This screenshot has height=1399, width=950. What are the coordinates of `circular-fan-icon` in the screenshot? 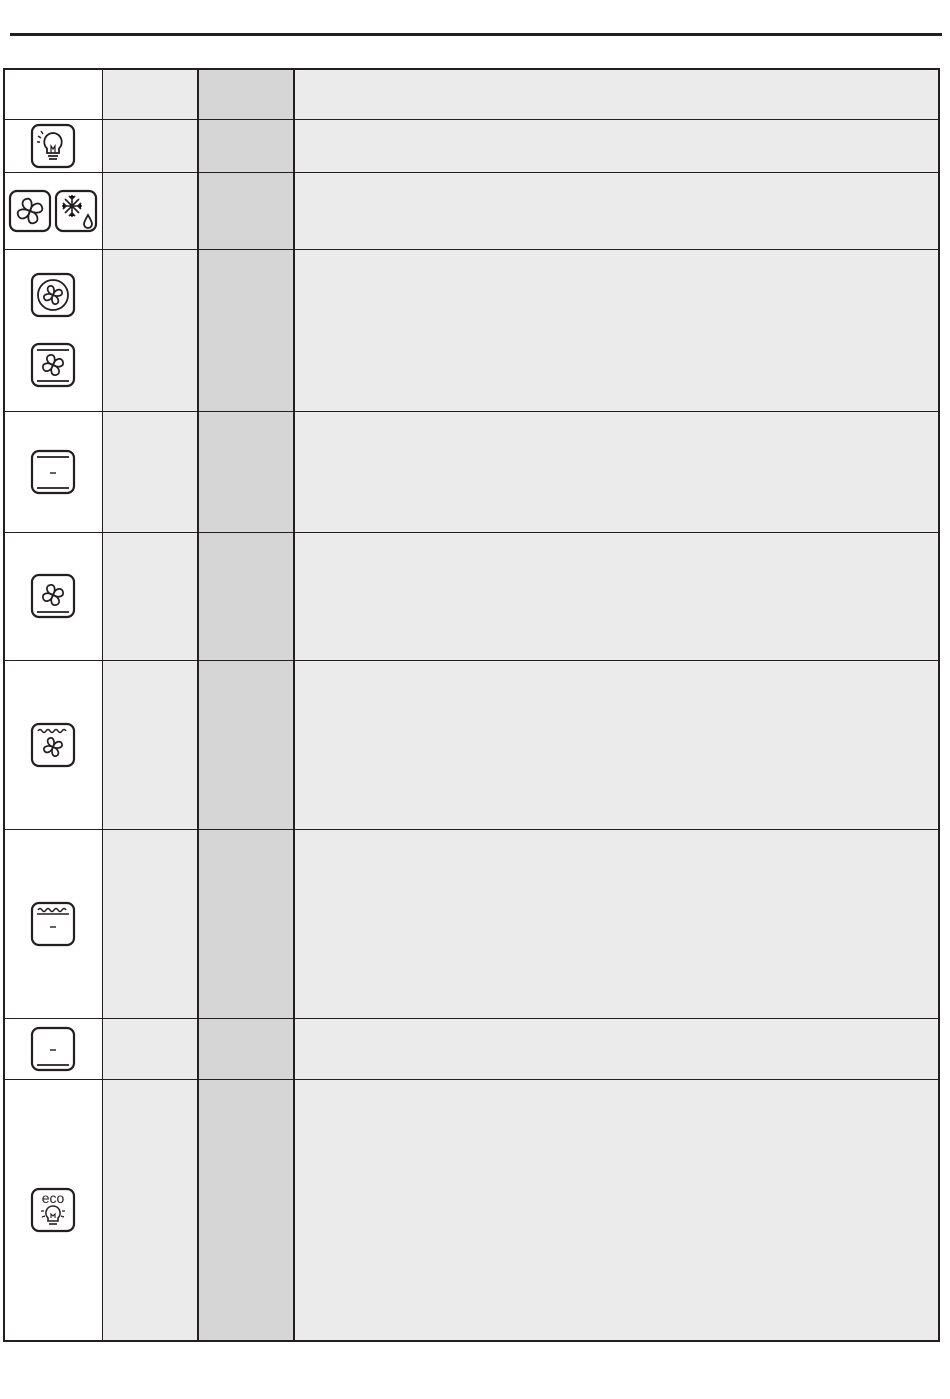 It's located at (53, 295).